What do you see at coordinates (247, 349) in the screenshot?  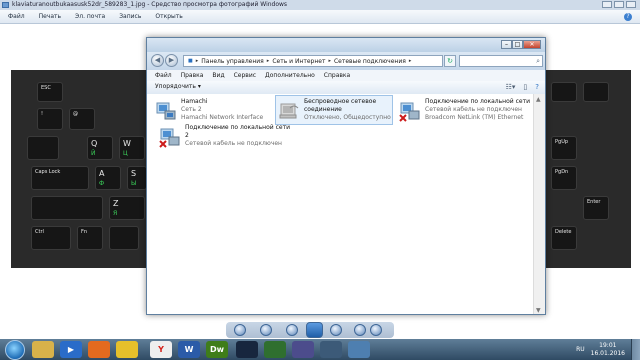 I see `photoshop-taskbar-icon` at bounding box center [247, 349].